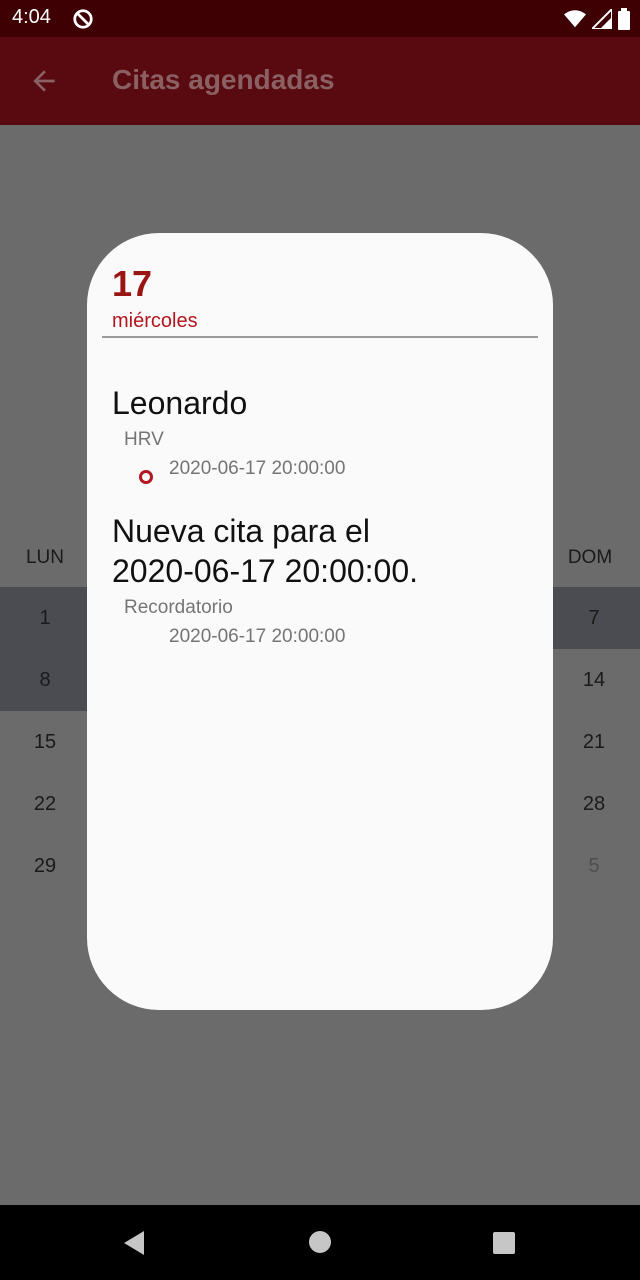  Describe the element at coordinates (83, 19) in the screenshot. I see `sync-off-icon` at that location.